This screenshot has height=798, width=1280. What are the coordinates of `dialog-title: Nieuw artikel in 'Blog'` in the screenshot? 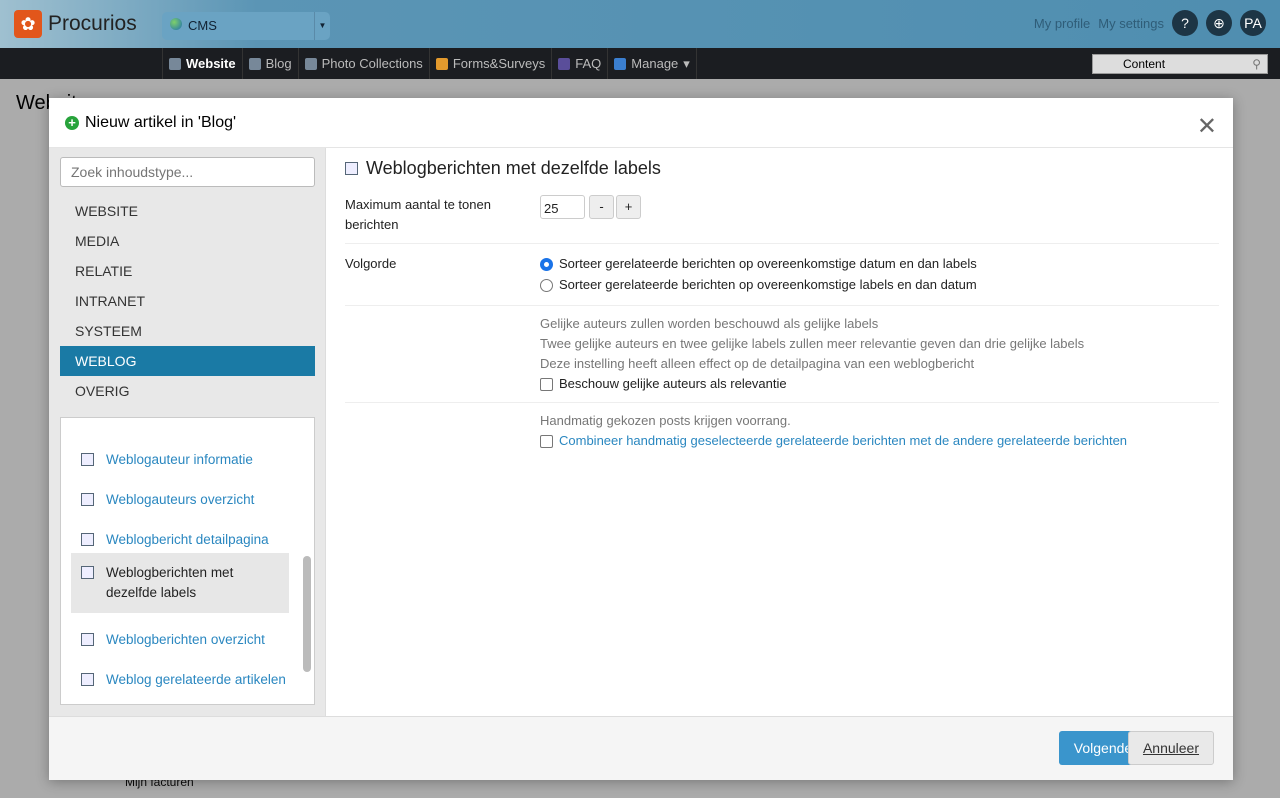 It's located at (161, 122).